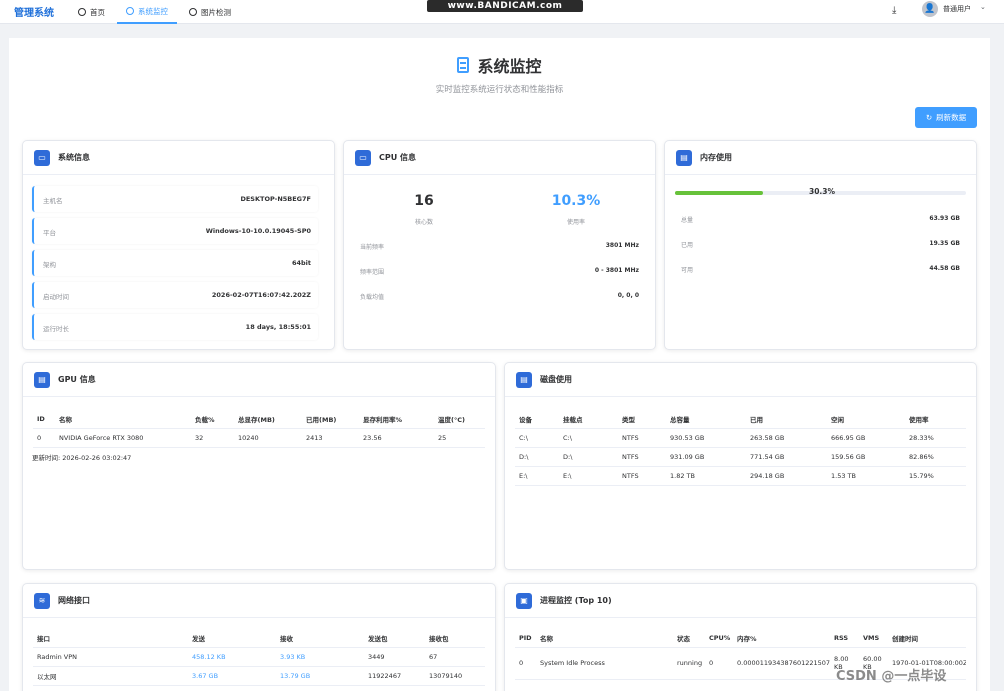 This screenshot has height=691, width=1004. Describe the element at coordinates (56, 329) in the screenshot. I see `info-label: 运行时长` at that location.